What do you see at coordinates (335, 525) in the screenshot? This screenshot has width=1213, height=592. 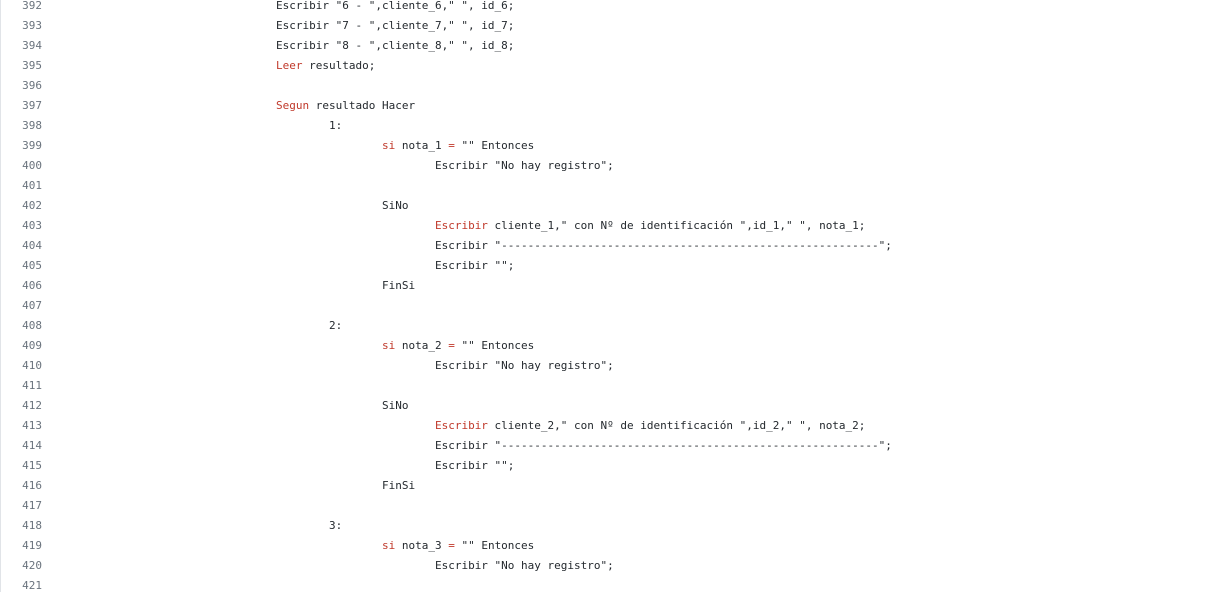 I see `code-token: 3:` at bounding box center [335, 525].